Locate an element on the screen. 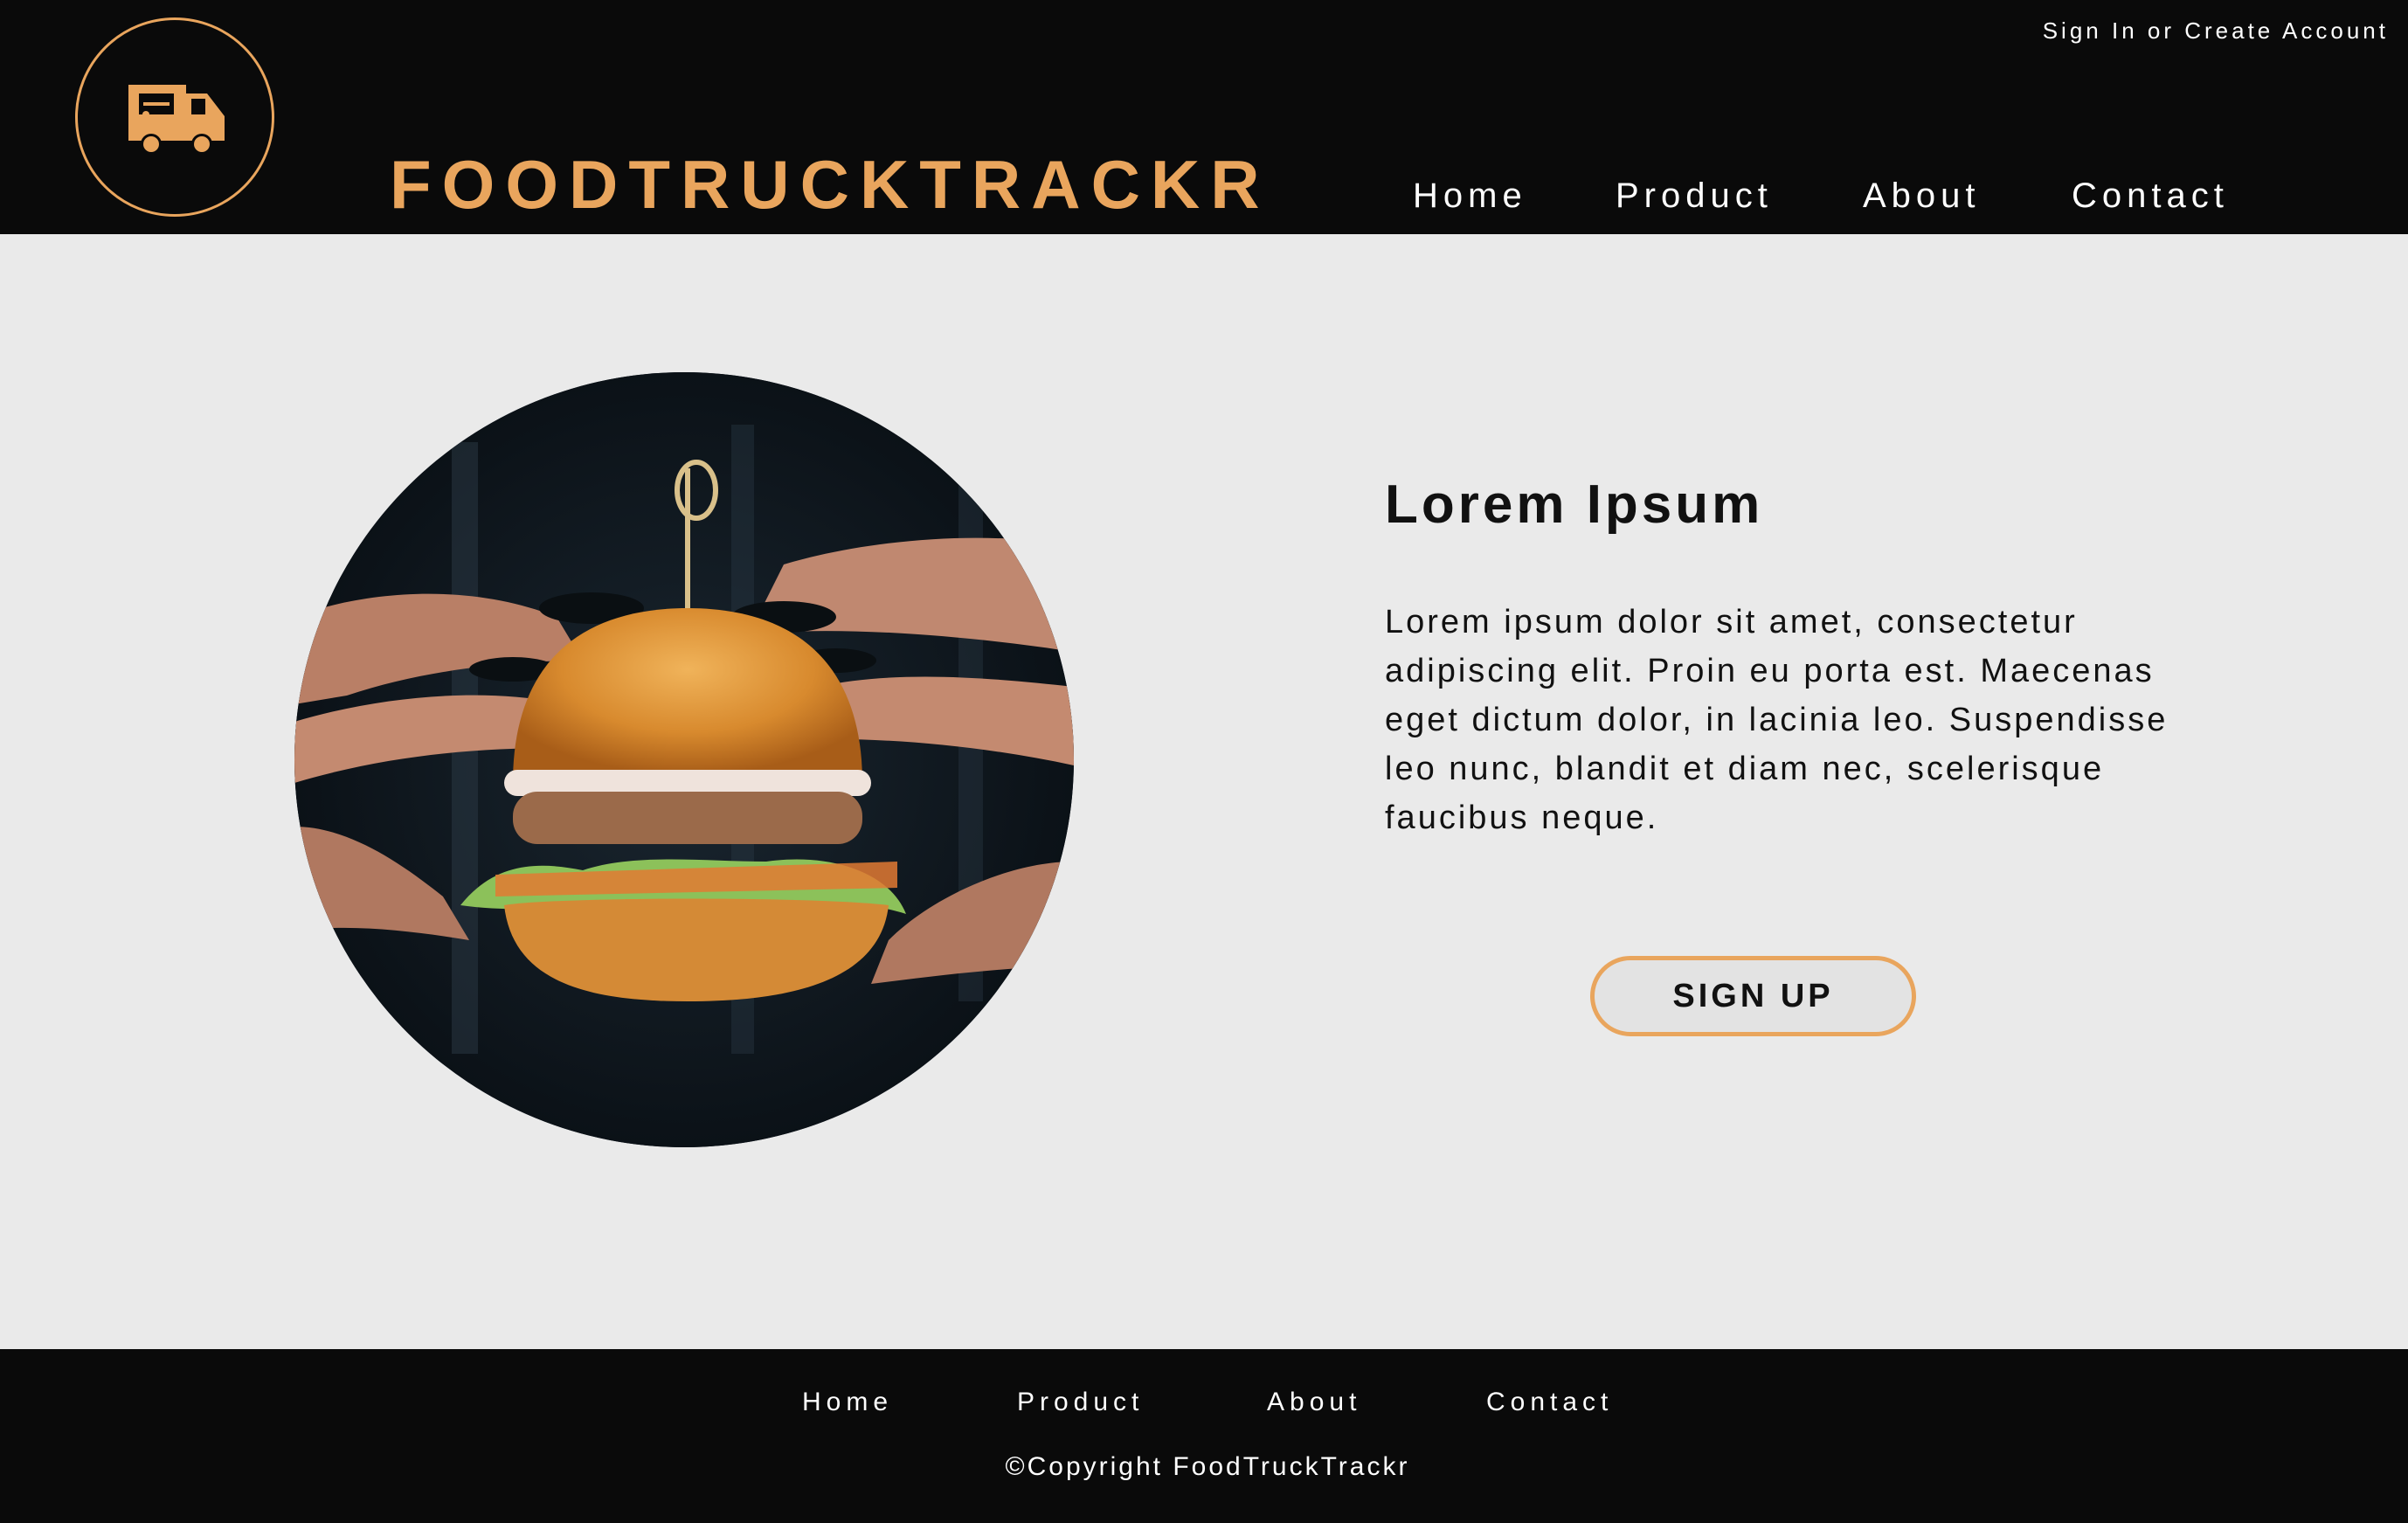 The image size is (2408, 1523). copyright-label: ©Copyright FoodTruckTrackr is located at coordinates (1207, 1467).